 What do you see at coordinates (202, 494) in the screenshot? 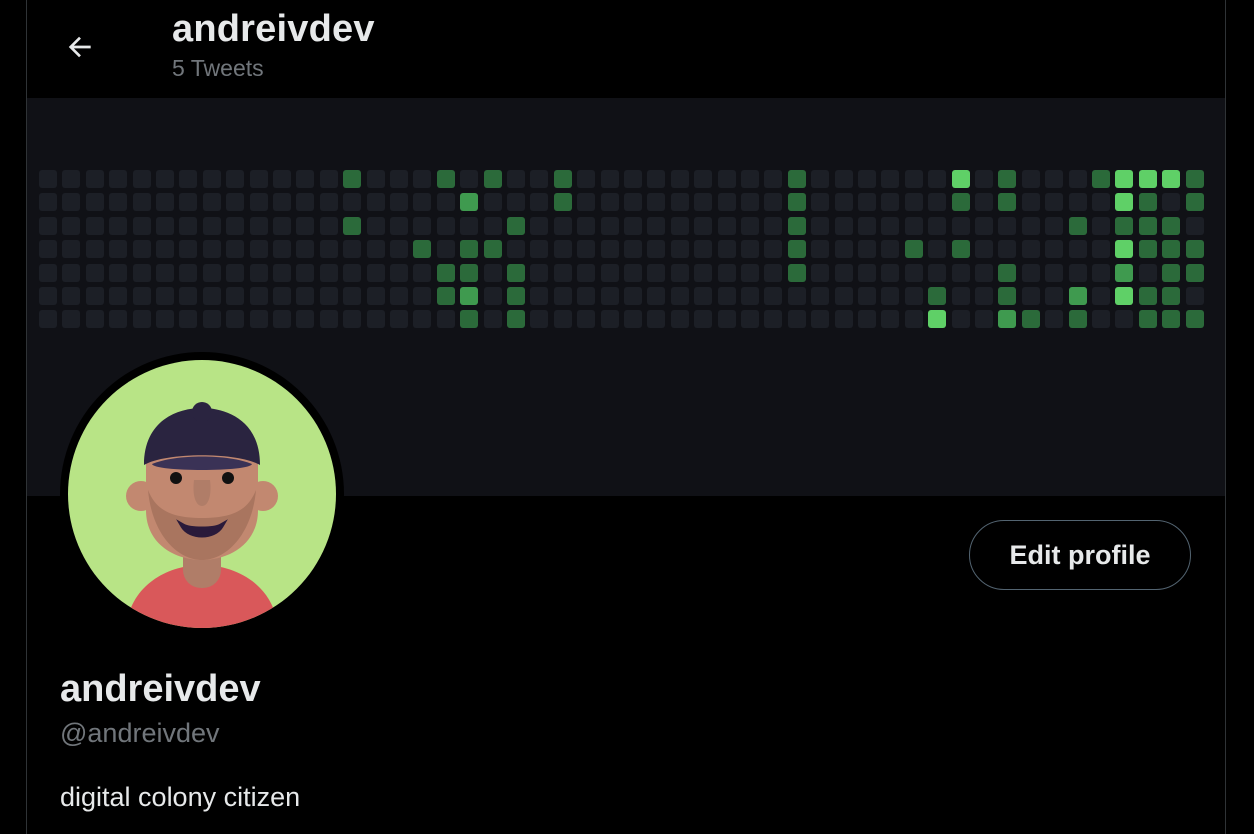
I see `profile-avatar` at bounding box center [202, 494].